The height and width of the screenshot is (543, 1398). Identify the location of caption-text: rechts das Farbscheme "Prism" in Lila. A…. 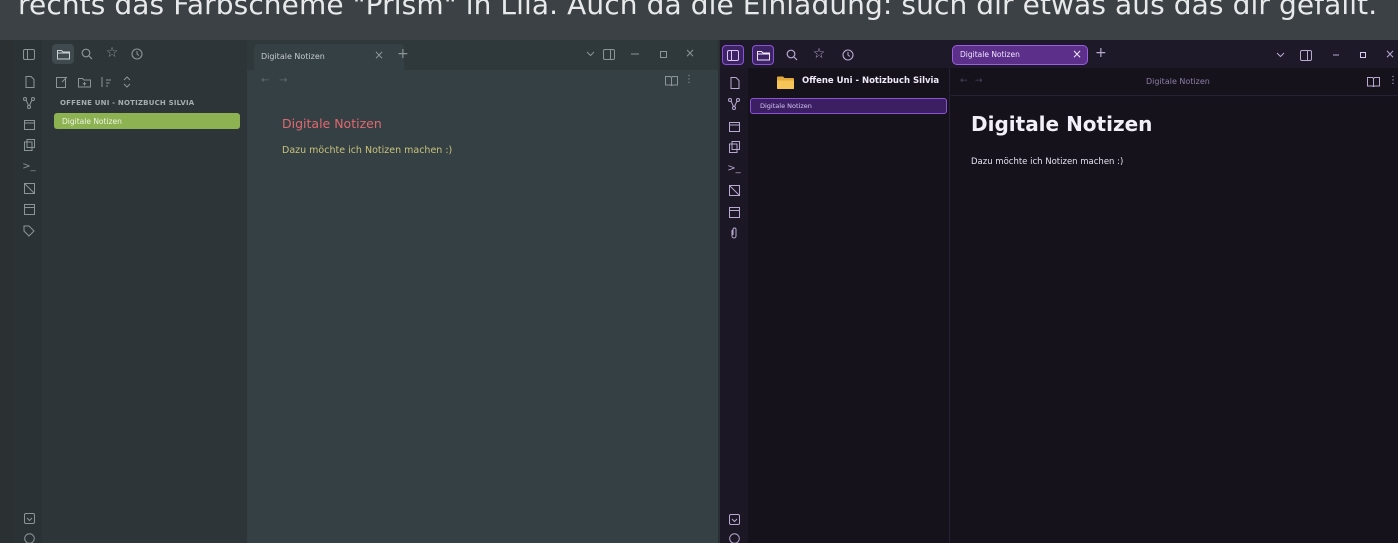
(698, 10).